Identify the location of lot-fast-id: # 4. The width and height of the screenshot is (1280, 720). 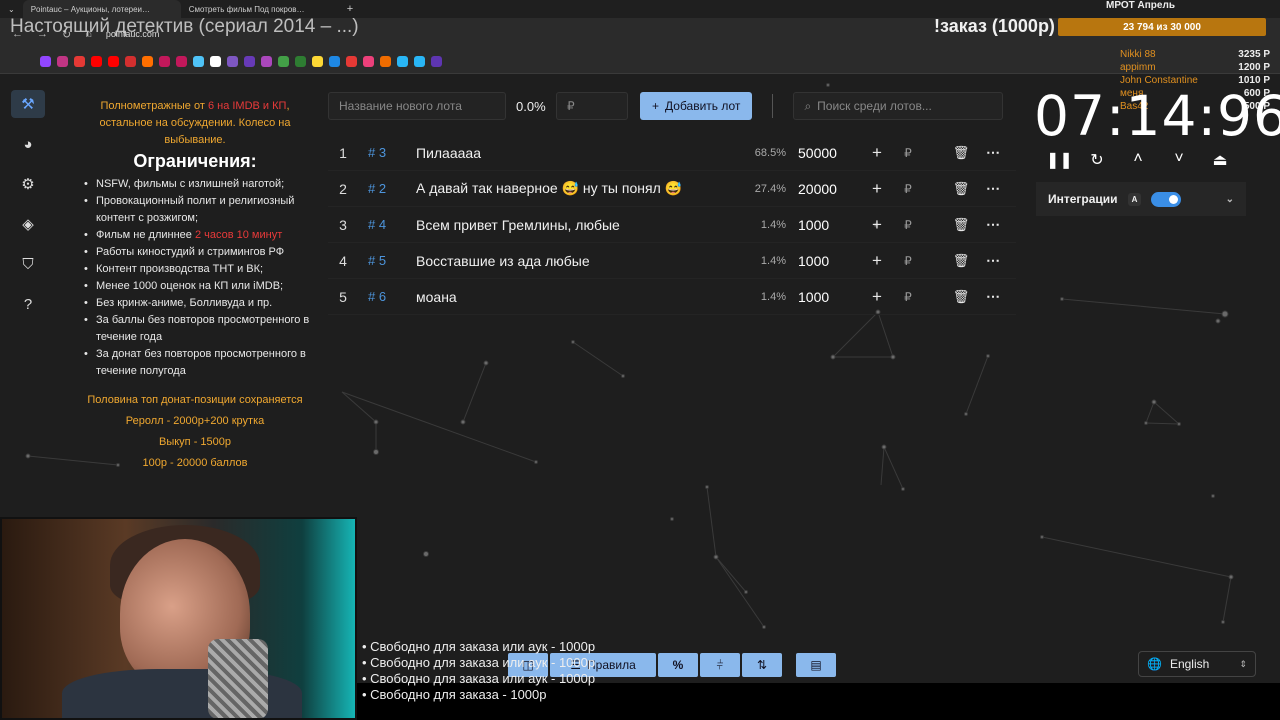
(387, 224).